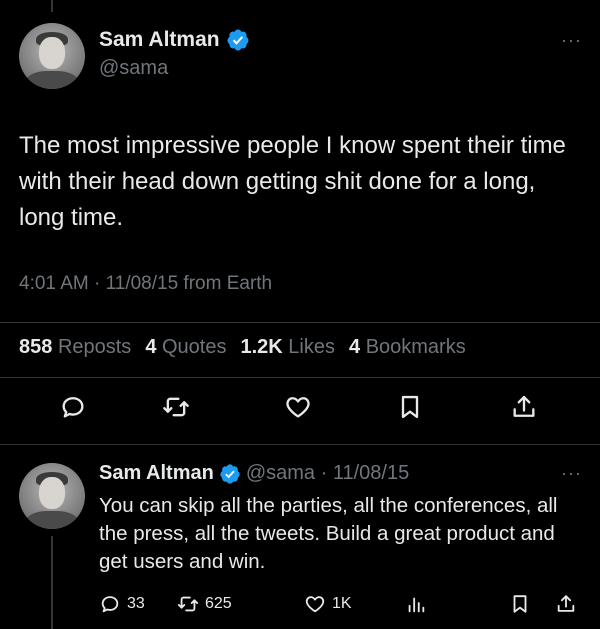  I want to click on share-button, so click(524, 407).